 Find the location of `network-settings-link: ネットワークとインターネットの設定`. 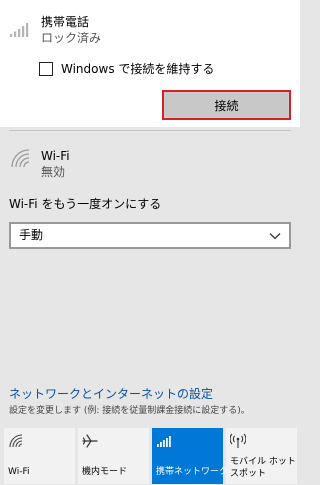

network-settings-link: ネットワークとインターネットの設定 is located at coordinates (111, 394).